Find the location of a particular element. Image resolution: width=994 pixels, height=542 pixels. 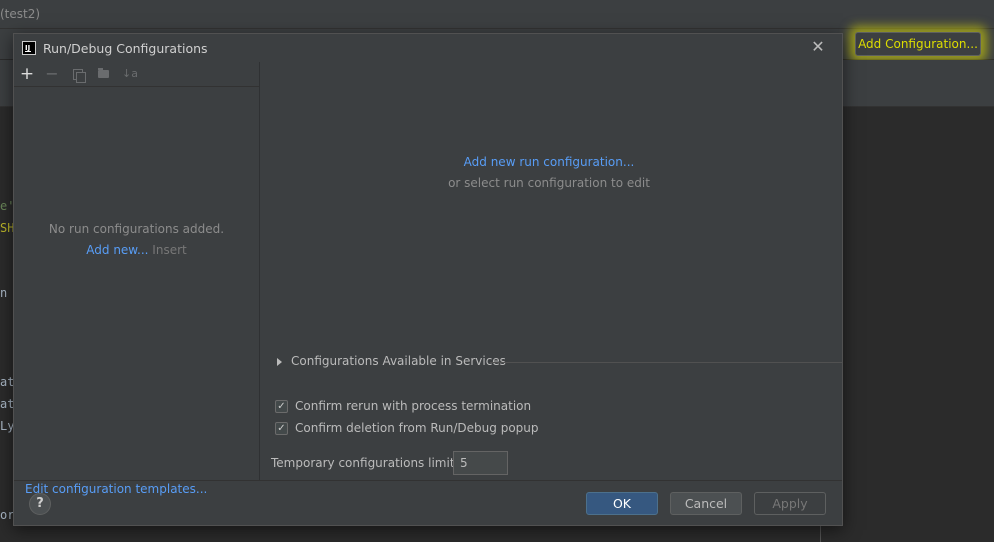

add-new-row: Add new... Insert is located at coordinates (136, 250).